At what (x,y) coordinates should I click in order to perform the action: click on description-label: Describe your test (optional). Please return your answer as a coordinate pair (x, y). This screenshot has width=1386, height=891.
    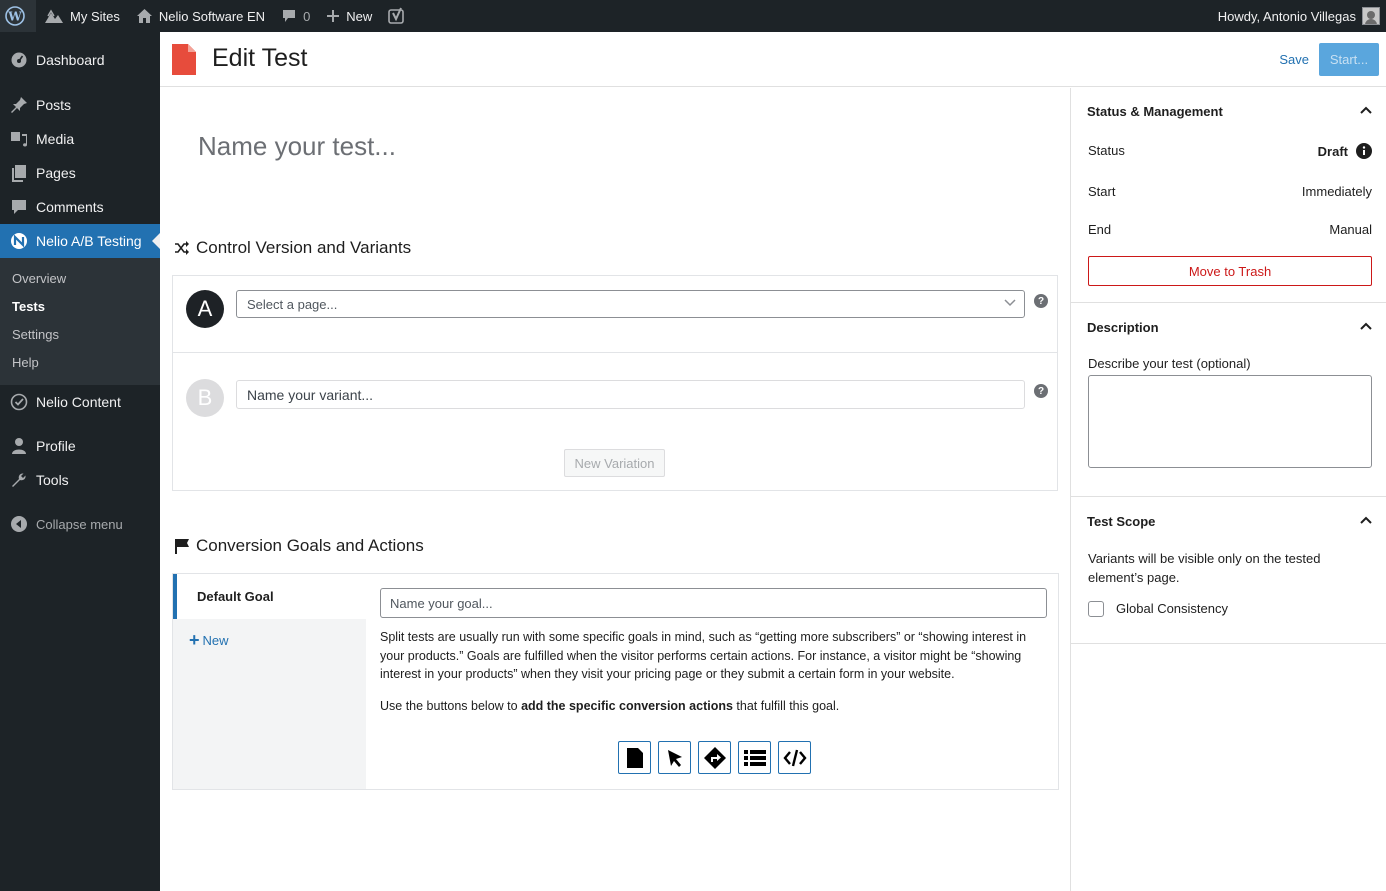
    Looking at the image, I should click on (1169, 363).